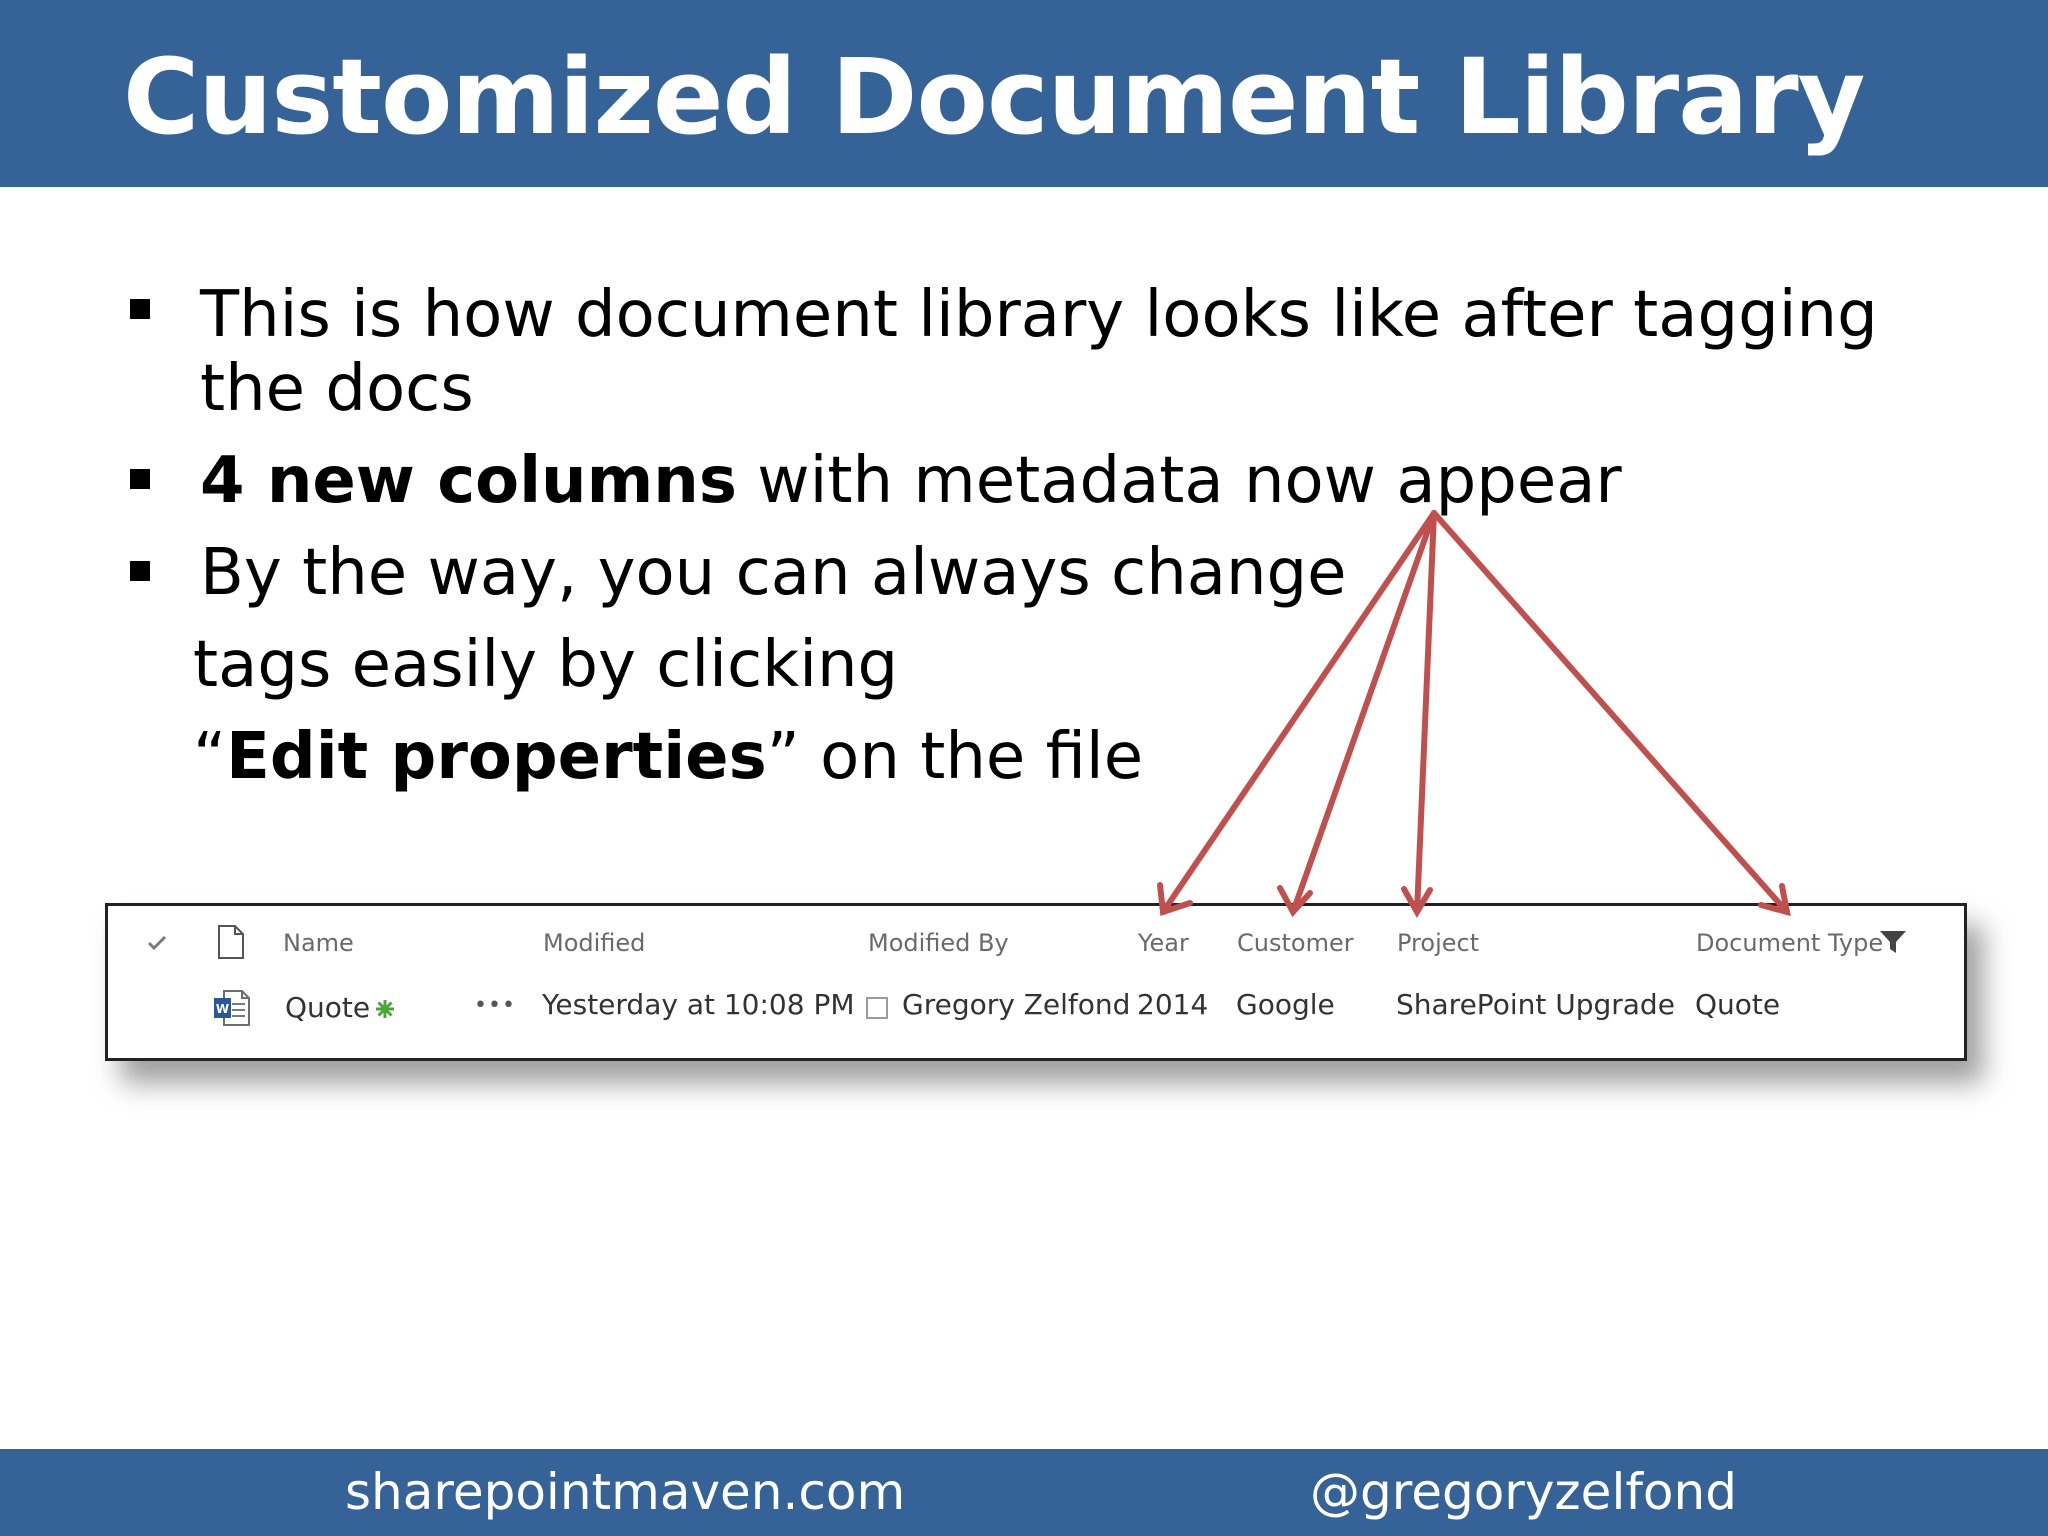 The width and height of the screenshot is (2048, 1536). What do you see at coordinates (938, 943) in the screenshot?
I see `column-header-modified-by: Modified By` at bounding box center [938, 943].